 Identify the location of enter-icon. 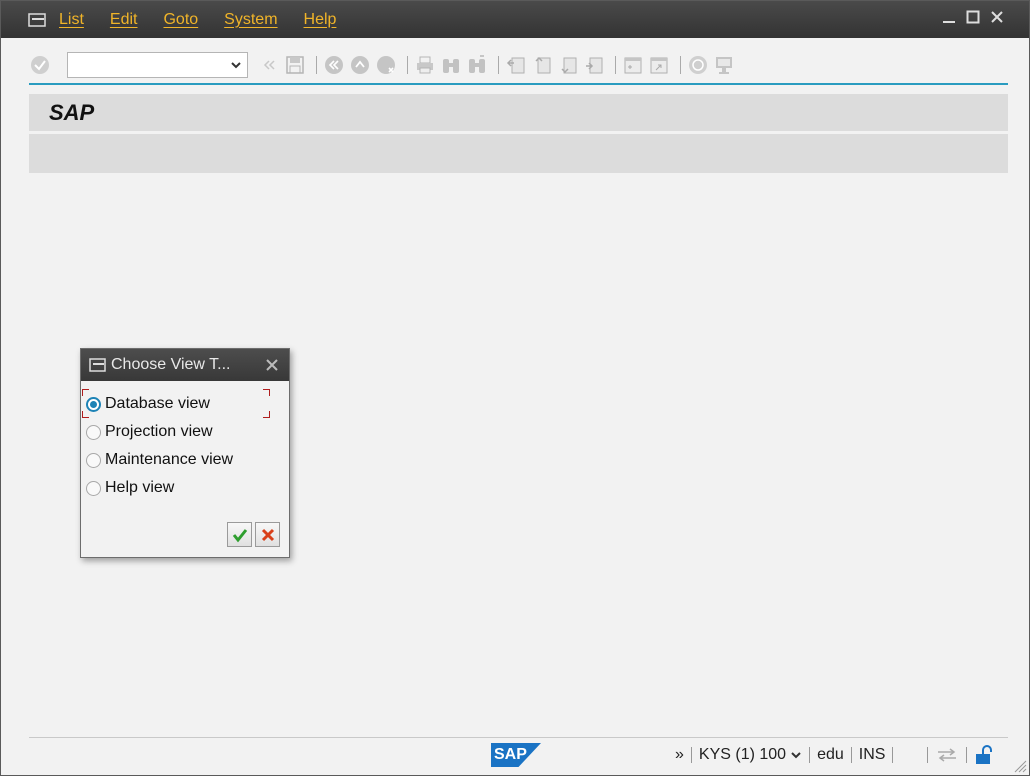
(40, 65).